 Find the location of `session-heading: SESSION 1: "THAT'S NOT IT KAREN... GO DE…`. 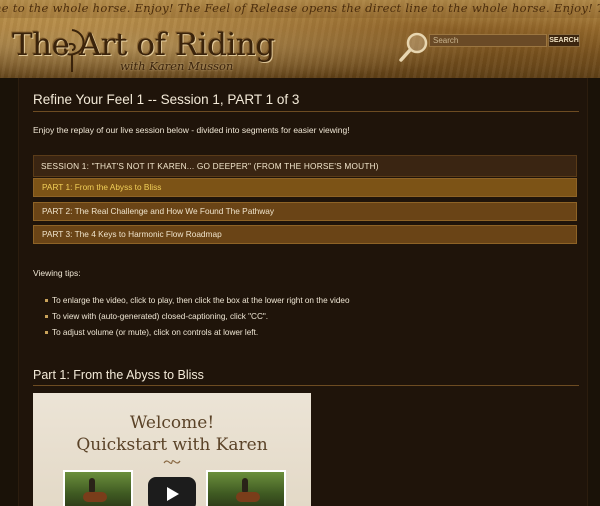

session-heading: SESSION 1: "THAT'S NOT IT KAREN... GO DE… is located at coordinates (305, 166).